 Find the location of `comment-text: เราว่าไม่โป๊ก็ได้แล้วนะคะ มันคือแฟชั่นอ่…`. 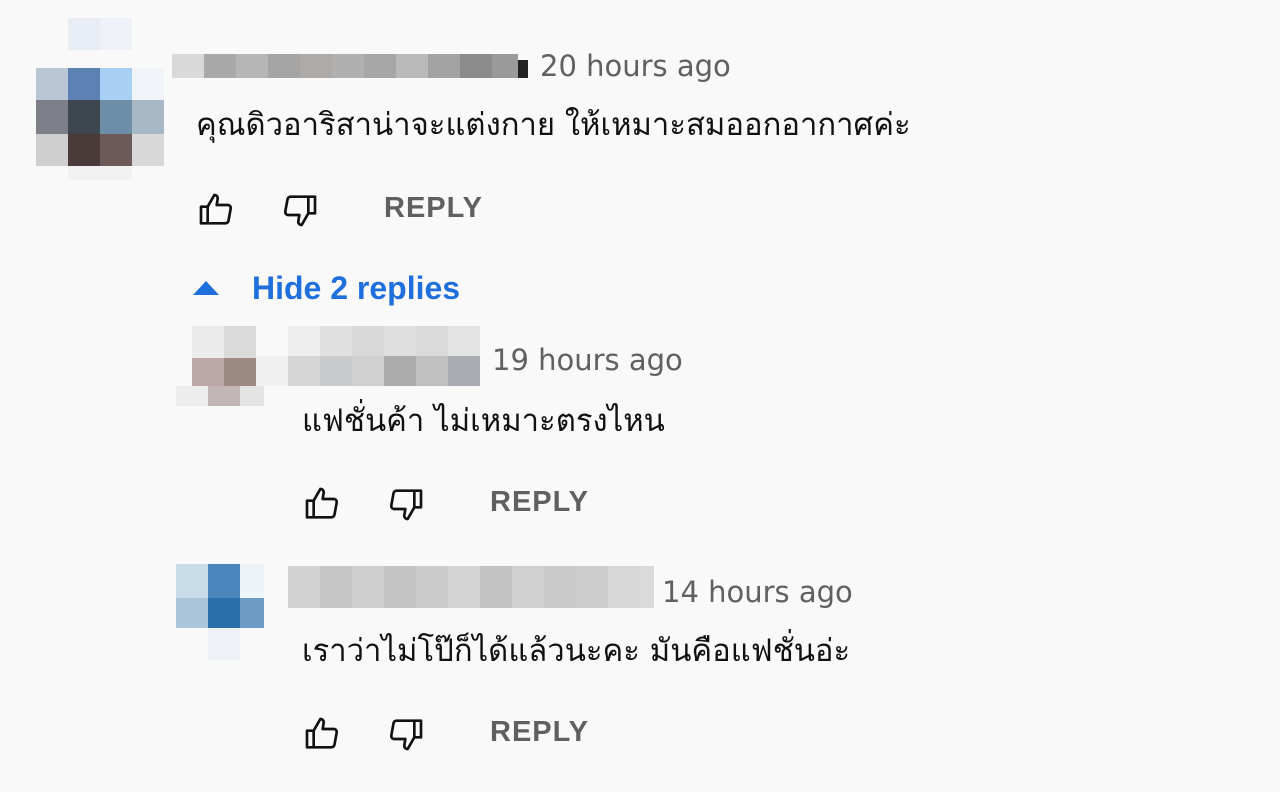

comment-text: เราว่าไม่โป๊ก็ได้แล้วนะคะ มันคือแฟชั่นอ่… is located at coordinates (576, 651).